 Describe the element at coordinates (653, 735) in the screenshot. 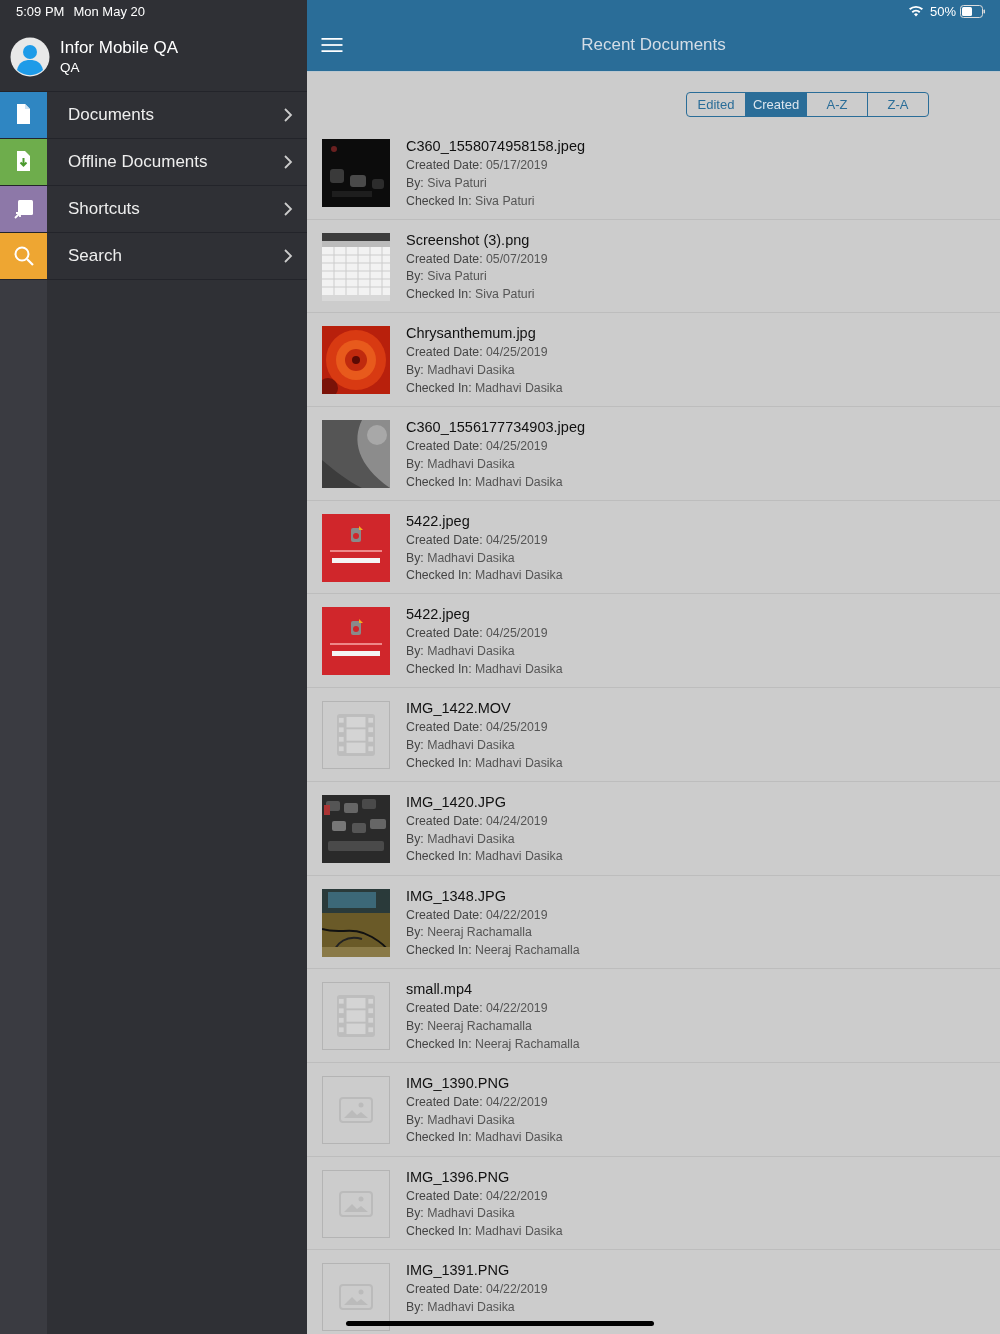

I see `document-row: IMG_1422.MOV Created Date: 04/25/2019 By: Madhavi Dasika Checked In: Madhavi Dasika` at that location.